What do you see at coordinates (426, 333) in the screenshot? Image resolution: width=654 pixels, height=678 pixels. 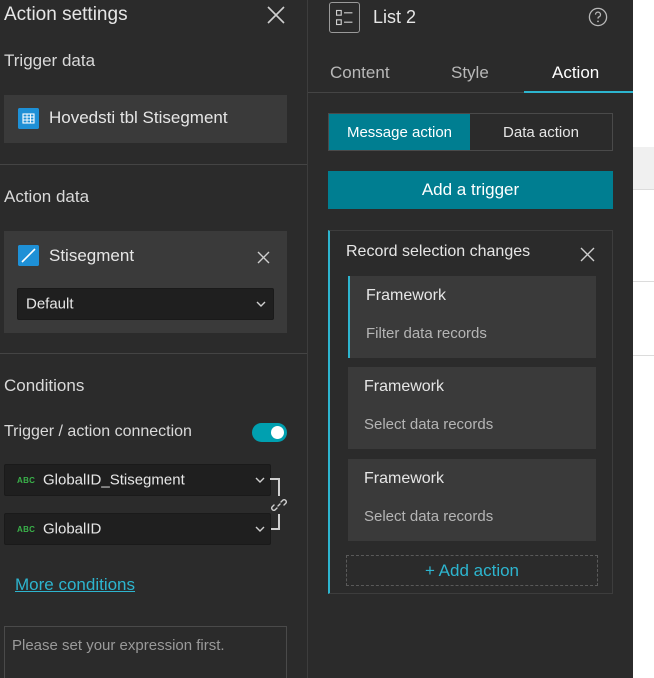 I see `action-item-subtitle: Filter data records` at bounding box center [426, 333].